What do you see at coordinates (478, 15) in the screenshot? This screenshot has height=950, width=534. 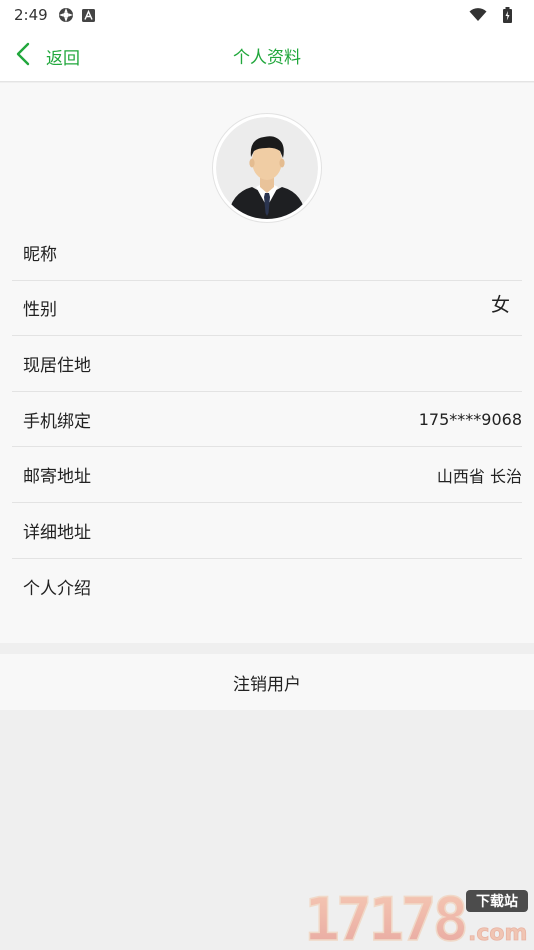 I see `wifi-icon` at bounding box center [478, 15].